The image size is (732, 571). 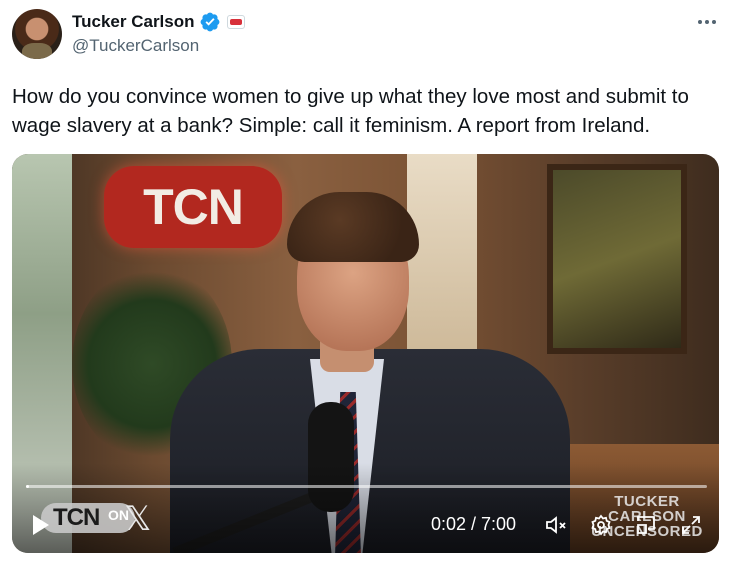 I want to click on author-row: Tucker Carlson, so click(x=158, y=22).